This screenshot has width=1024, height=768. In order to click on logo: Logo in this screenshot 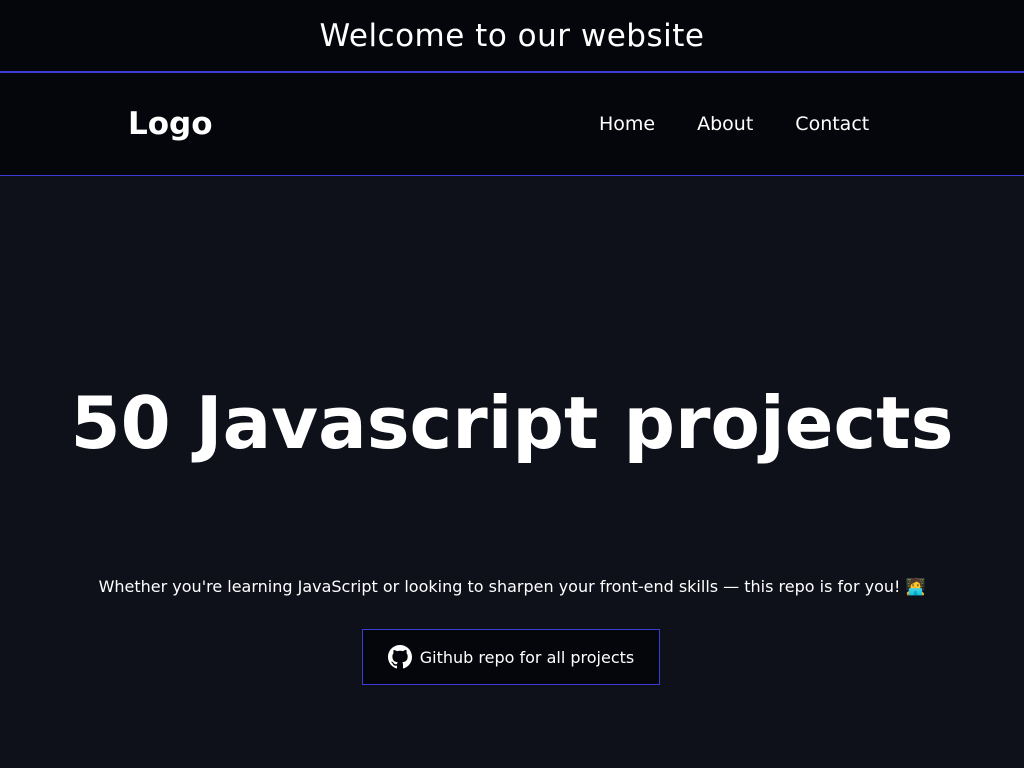, I will do `click(170, 124)`.